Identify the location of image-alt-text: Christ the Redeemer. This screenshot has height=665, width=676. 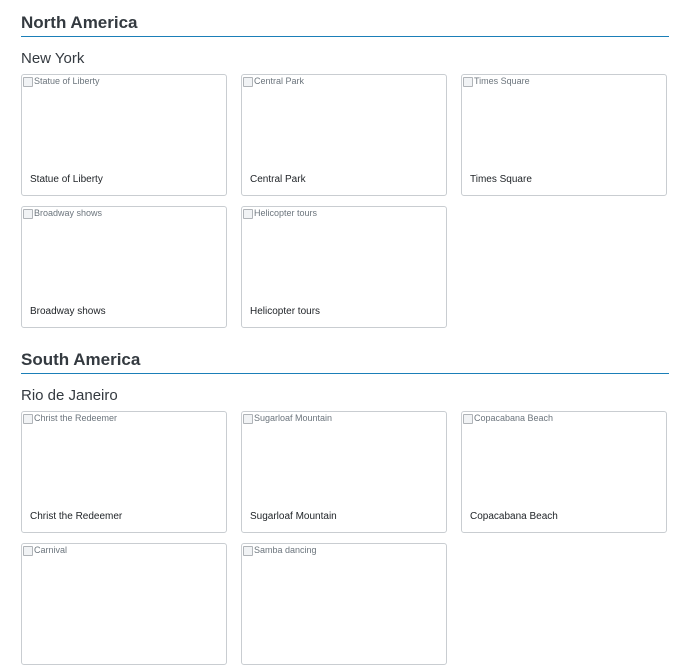
(76, 418).